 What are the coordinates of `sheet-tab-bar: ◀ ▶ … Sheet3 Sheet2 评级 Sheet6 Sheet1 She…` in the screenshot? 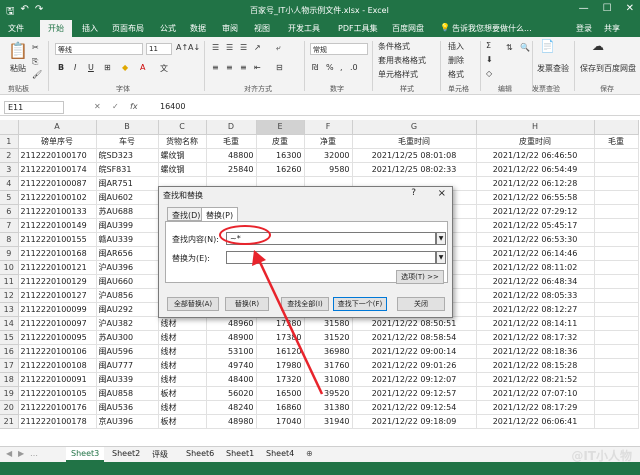 It's located at (320, 454).